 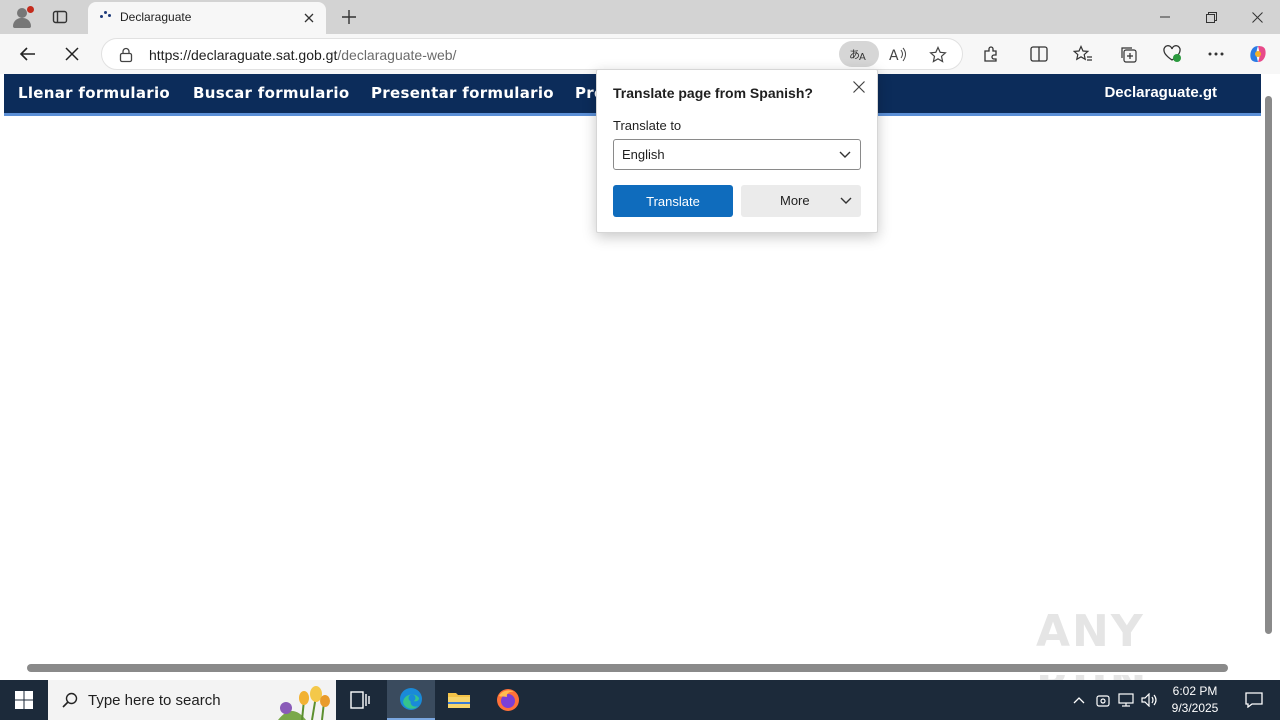 What do you see at coordinates (938, 55) in the screenshot?
I see `favorite-star-icon` at bounding box center [938, 55].